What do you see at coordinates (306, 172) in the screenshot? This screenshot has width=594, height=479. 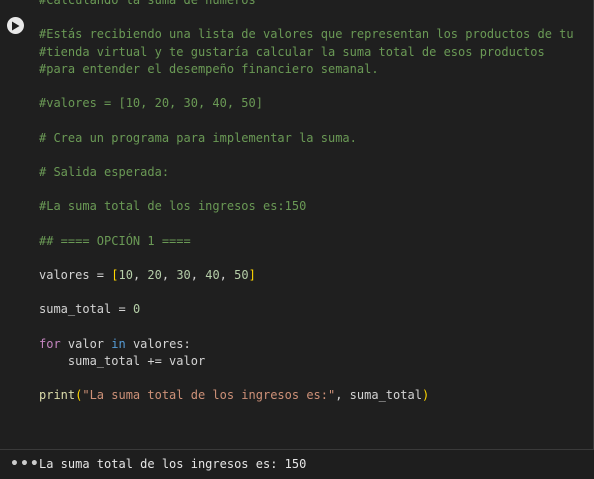 I see `code-line: # Salida esperada:` at bounding box center [306, 172].